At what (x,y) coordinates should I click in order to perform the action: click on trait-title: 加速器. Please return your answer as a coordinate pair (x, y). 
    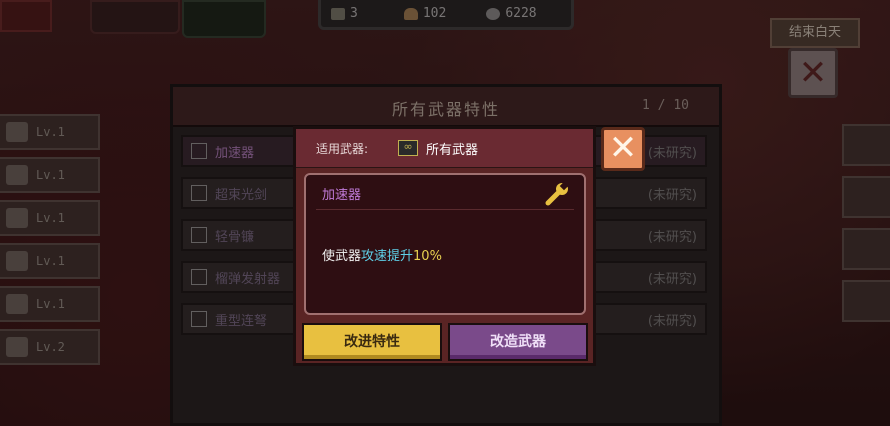
    Looking at the image, I should click on (342, 195).